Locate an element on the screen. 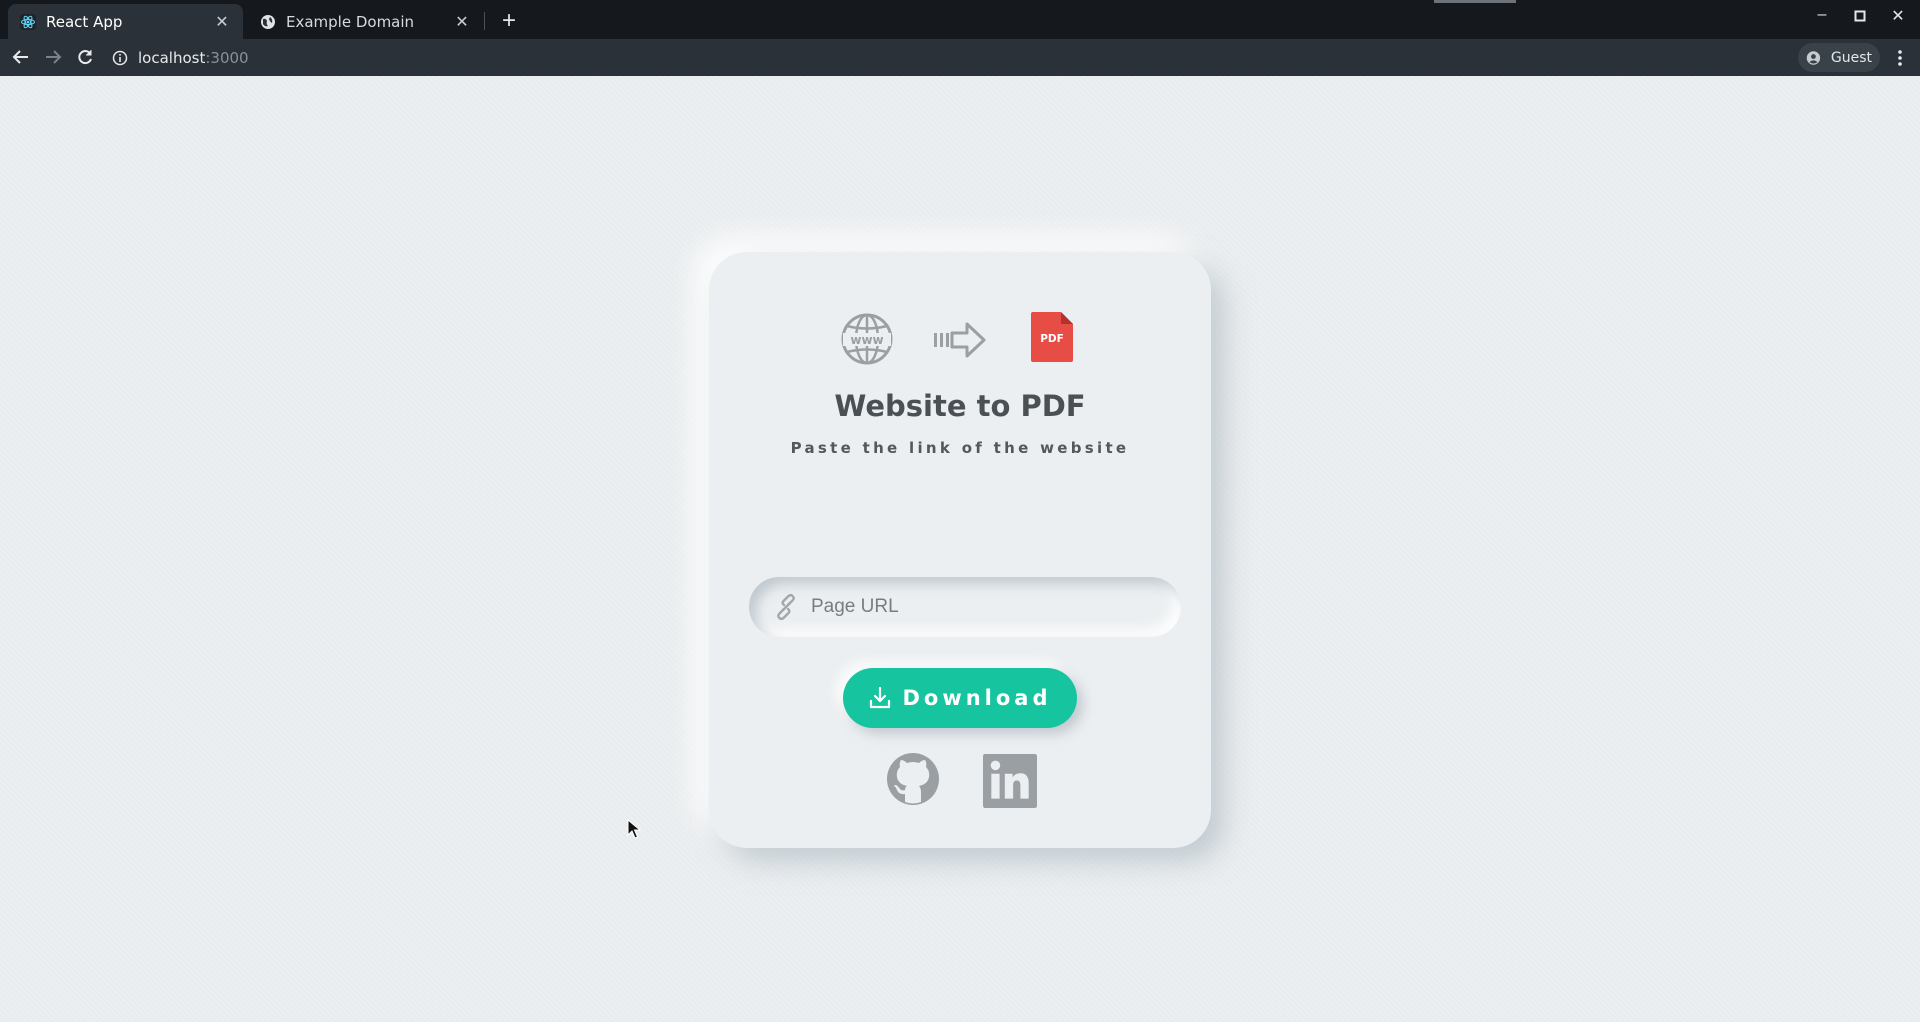 Image resolution: width=1920 pixels, height=1022 pixels. address-bar: localhost:3000 is located at coordinates (952, 57).